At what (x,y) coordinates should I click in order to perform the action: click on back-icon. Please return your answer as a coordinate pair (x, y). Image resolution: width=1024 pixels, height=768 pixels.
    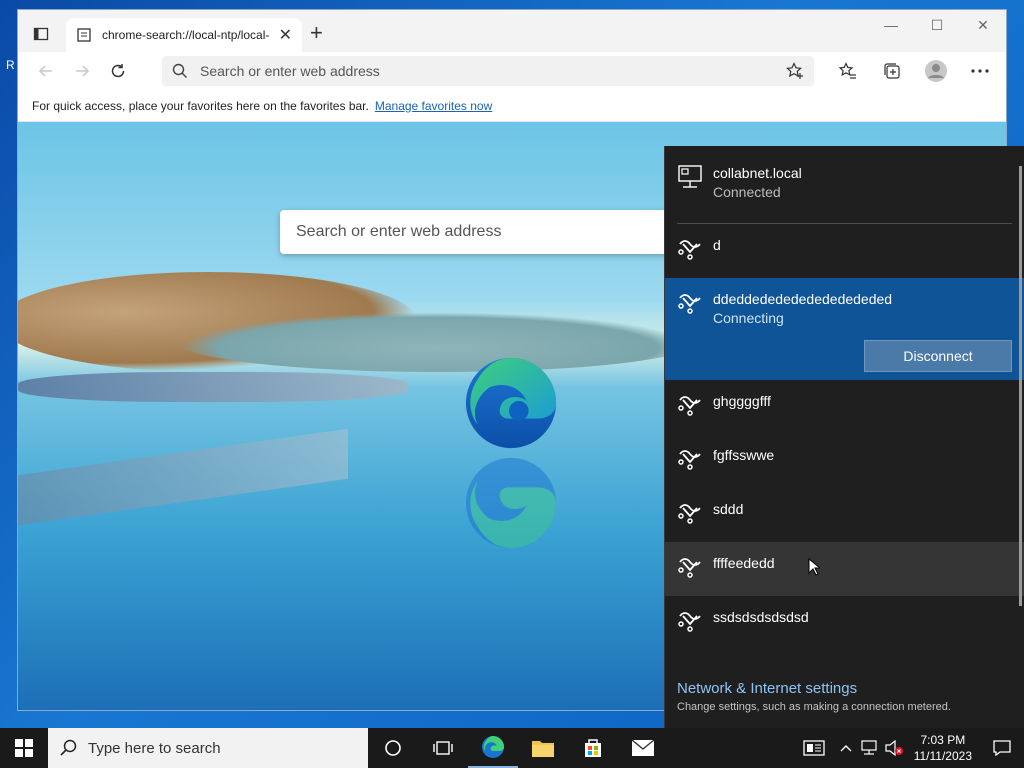
    Looking at the image, I should click on (46, 71).